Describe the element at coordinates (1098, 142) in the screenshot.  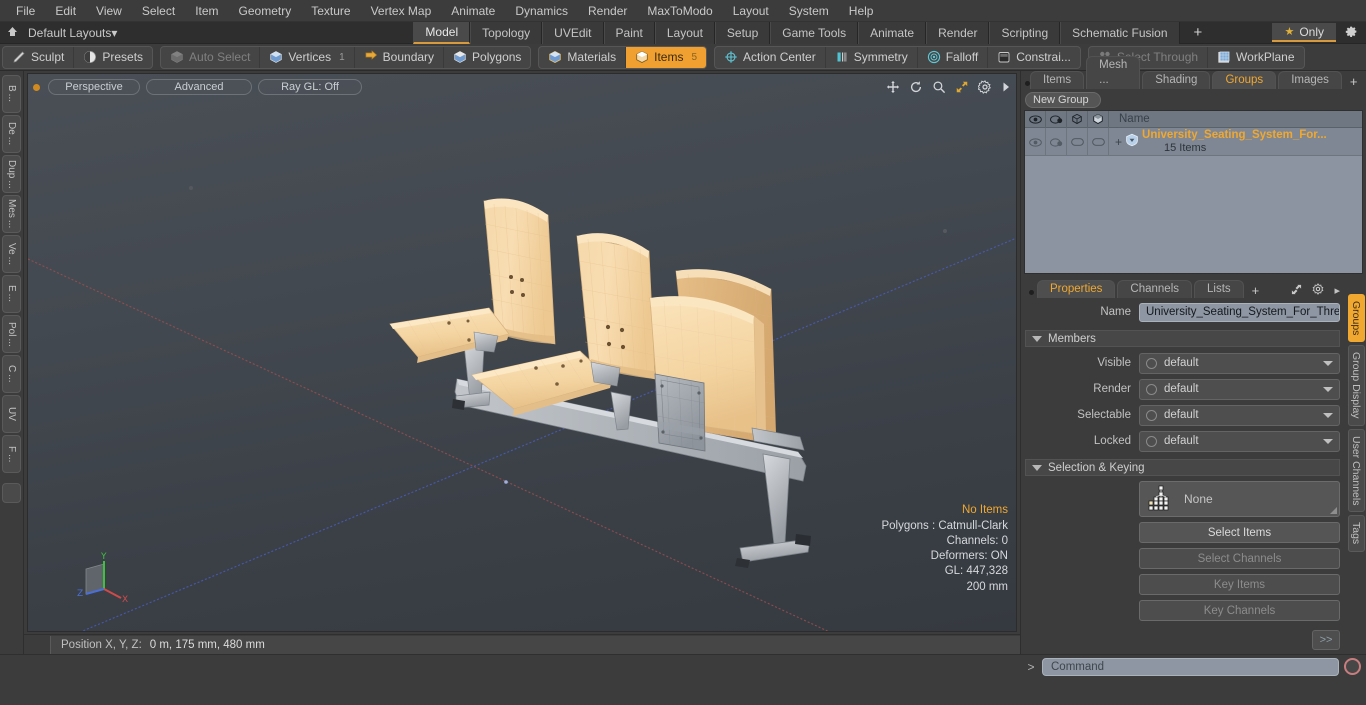
I see `row-lock-toggle` at that location.